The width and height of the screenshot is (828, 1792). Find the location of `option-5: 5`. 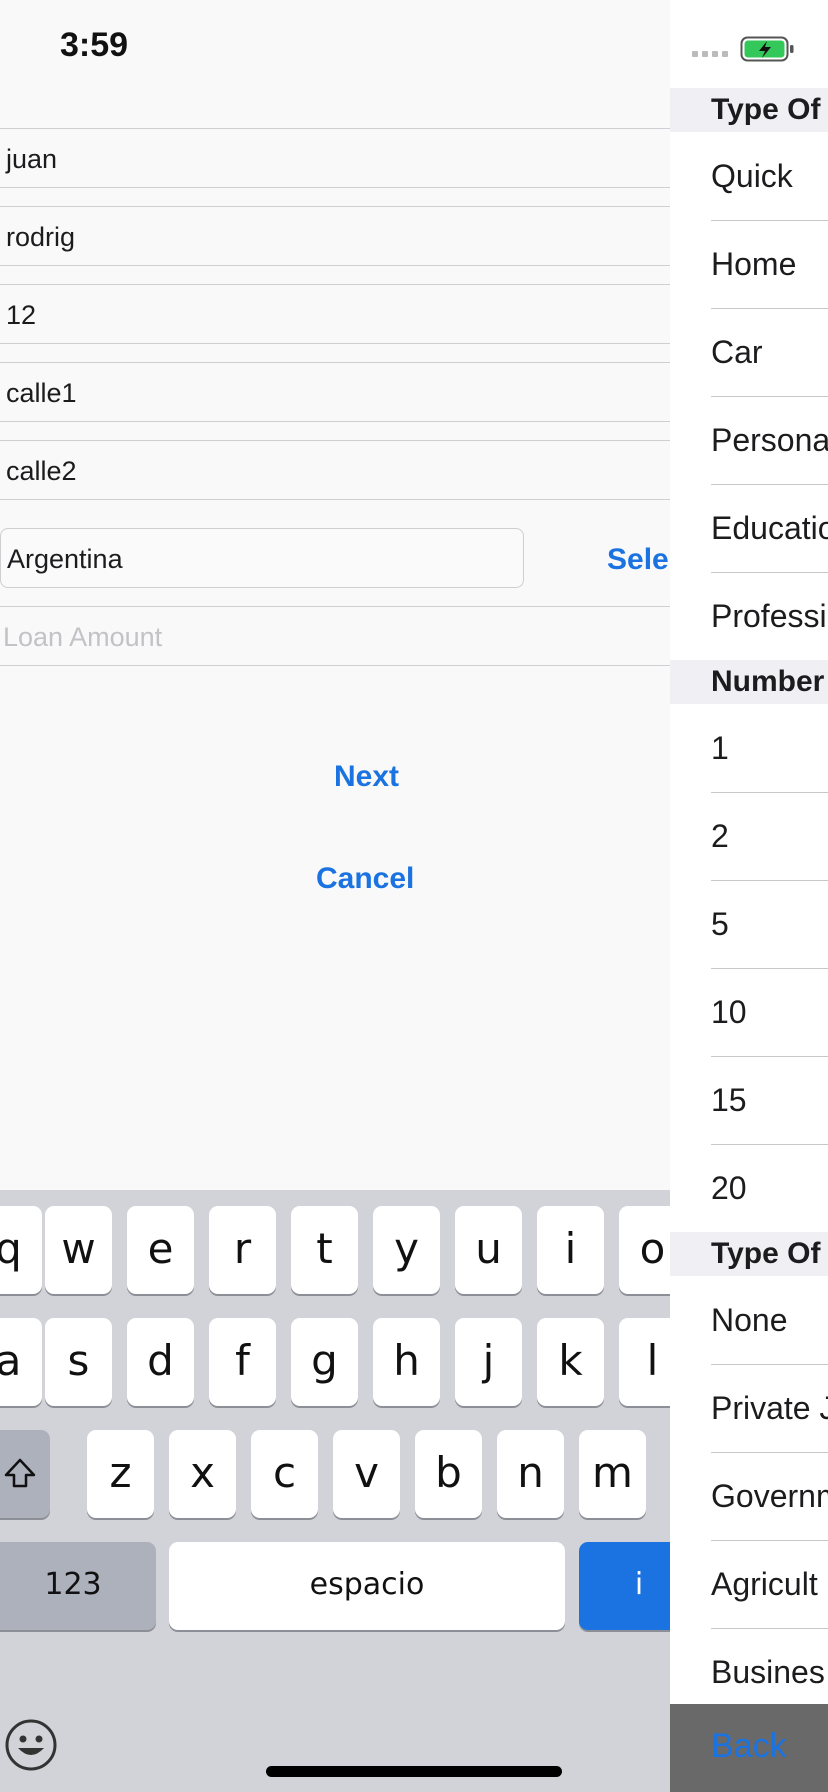

option-5: 5 is located at coordinates (769, 924).